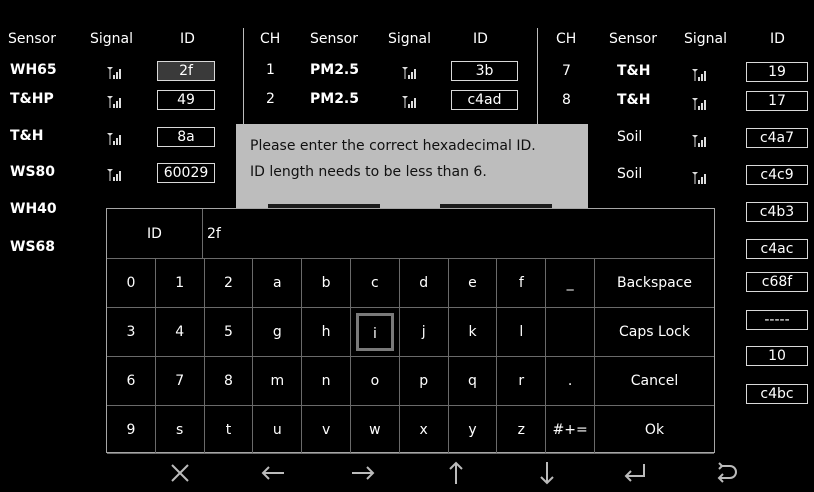 The height and width of the screenshot is (492, 814). What do you see at coordinates (570, 430) in the screenshot?
I see `key-symbols: #+=` at bounding box center [570, 430].